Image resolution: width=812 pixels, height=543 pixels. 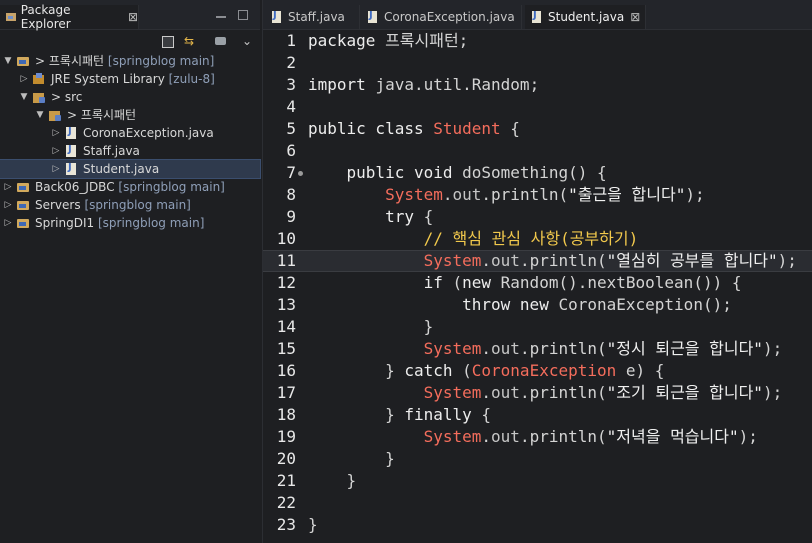 I want to click on collapse-all-icon, so click(x=168, y=41).